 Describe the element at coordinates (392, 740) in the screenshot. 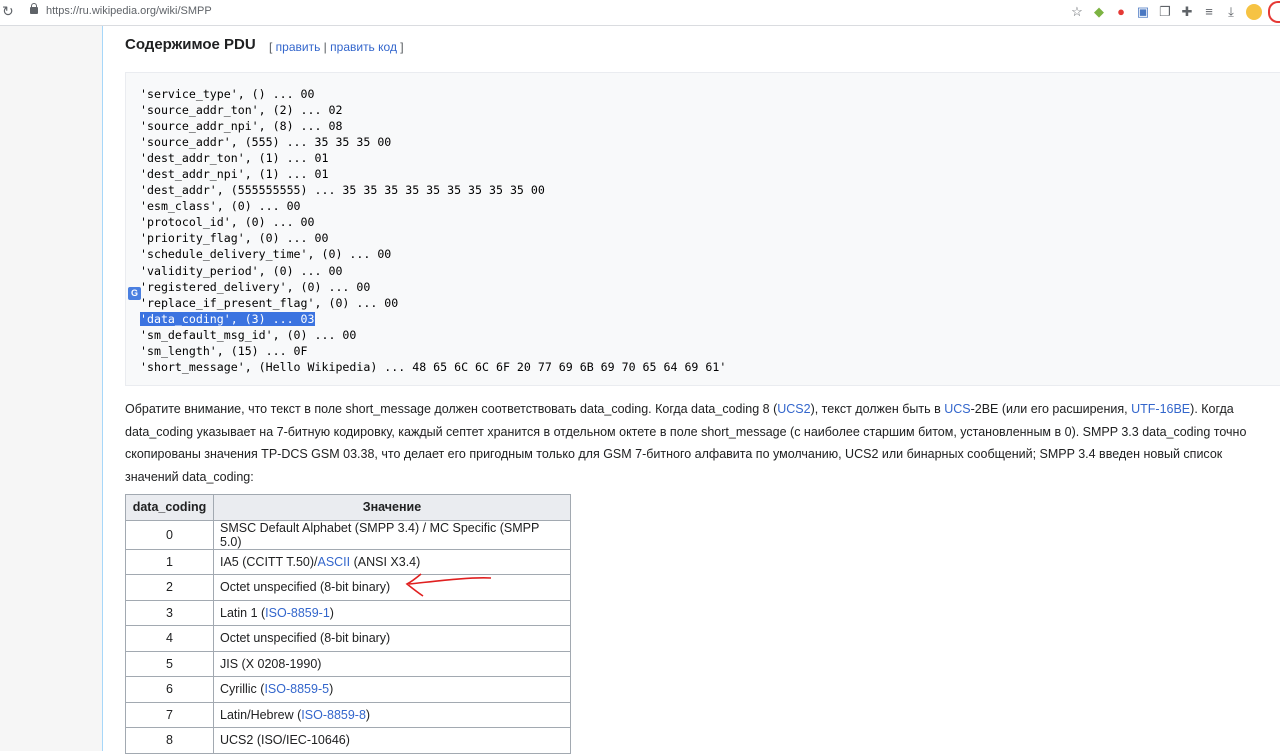

I see `encoding-meaning: UCS2 (ISO/IEC-10646)` at that location.